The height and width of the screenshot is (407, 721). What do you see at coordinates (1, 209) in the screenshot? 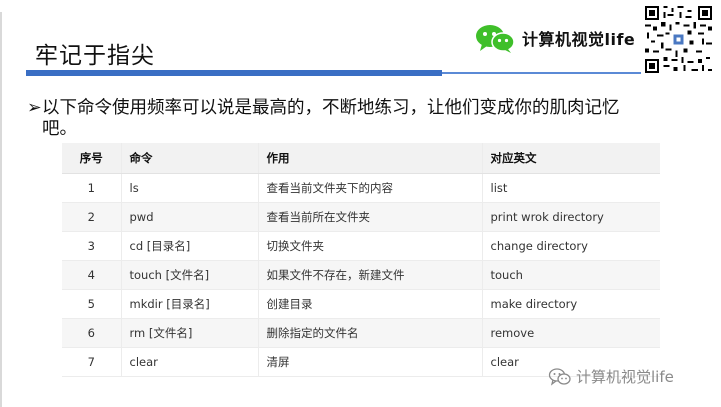
I see `left-edge-rule` at bounding box center [1, 209].